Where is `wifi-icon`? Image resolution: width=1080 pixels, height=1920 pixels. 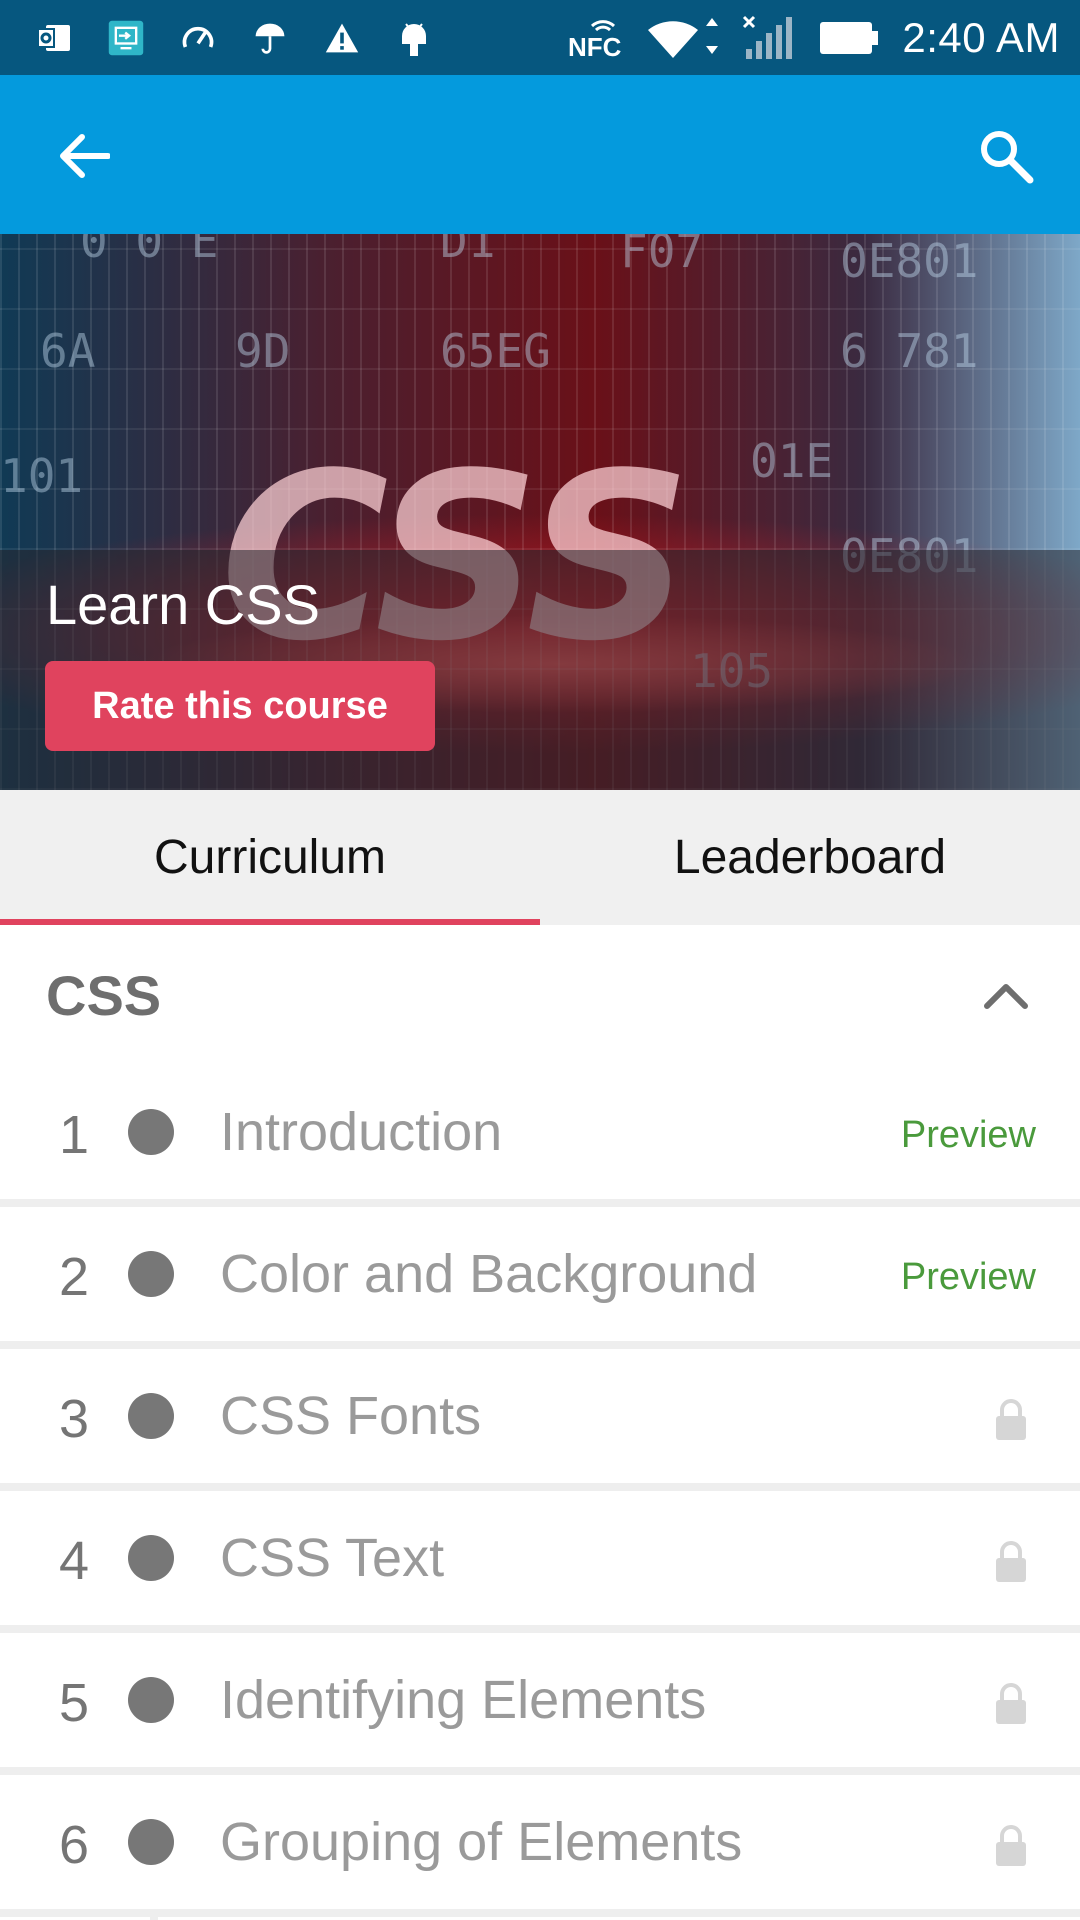 wifi-icon is located at coordinates (682, 37).